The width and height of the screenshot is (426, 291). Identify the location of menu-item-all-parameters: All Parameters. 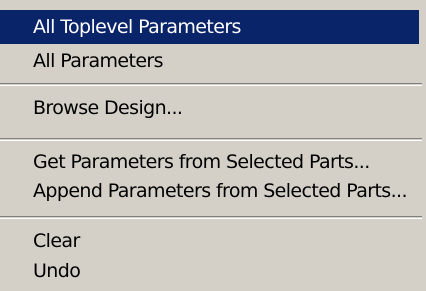
(209, 61).